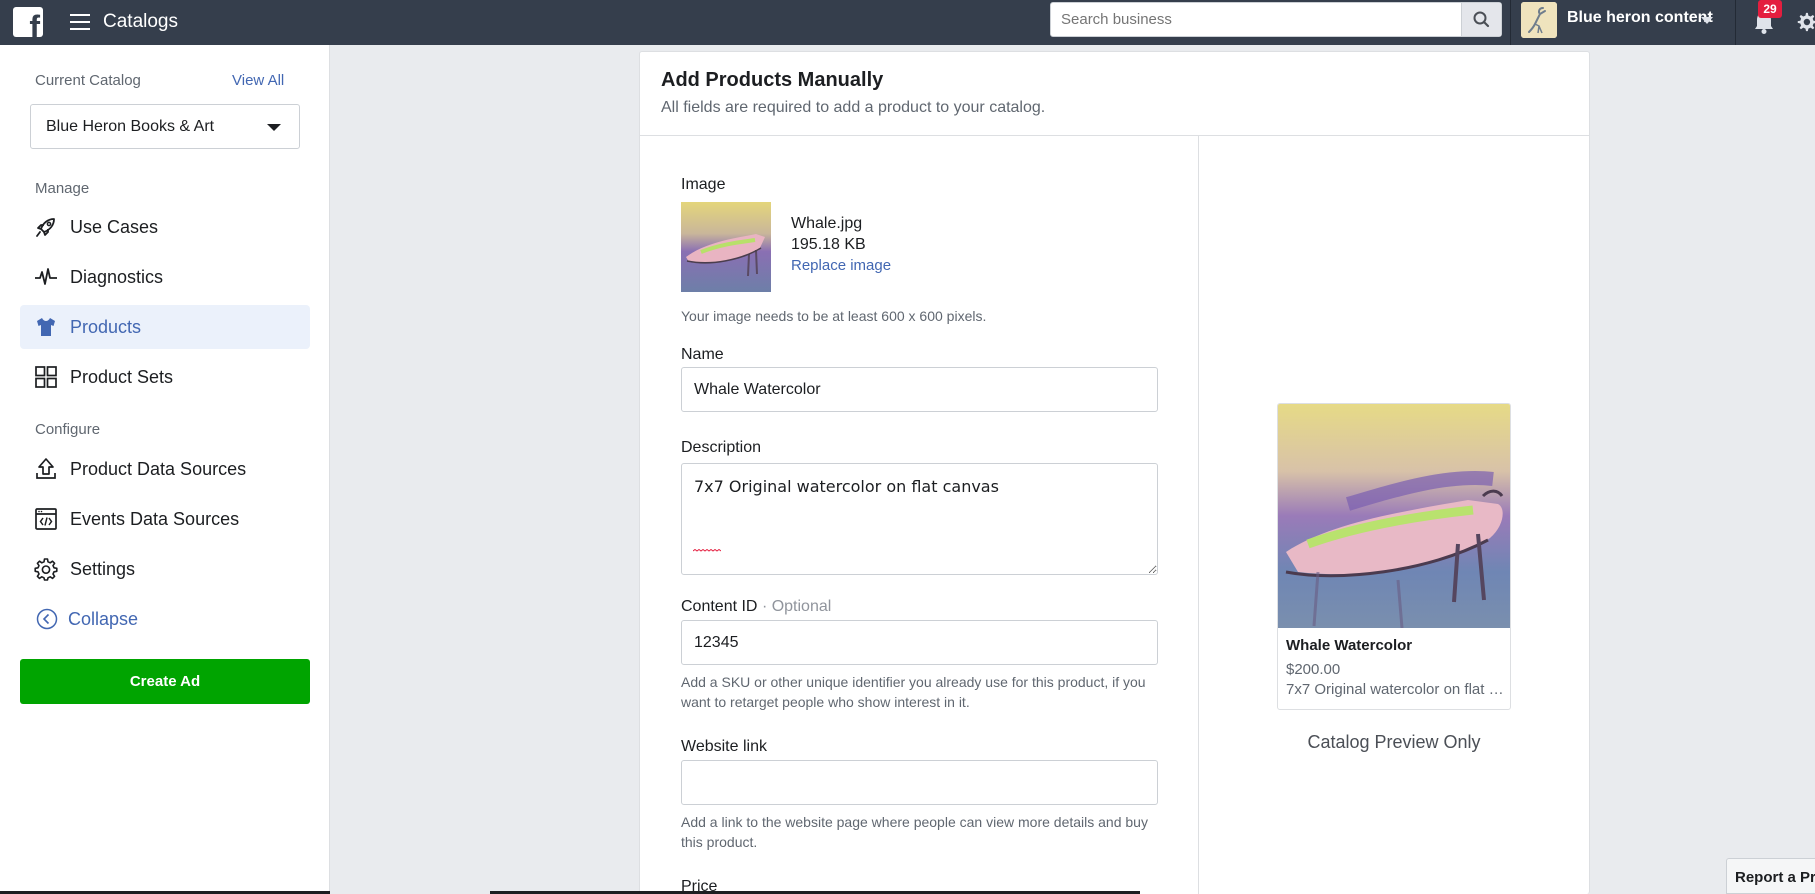 The width and height of the screenshot is (1815, 894). What do you see at coordinates (724, 746) in the screenshot?
I see `website-link-label: Website link` at bounding box center [724, 746].